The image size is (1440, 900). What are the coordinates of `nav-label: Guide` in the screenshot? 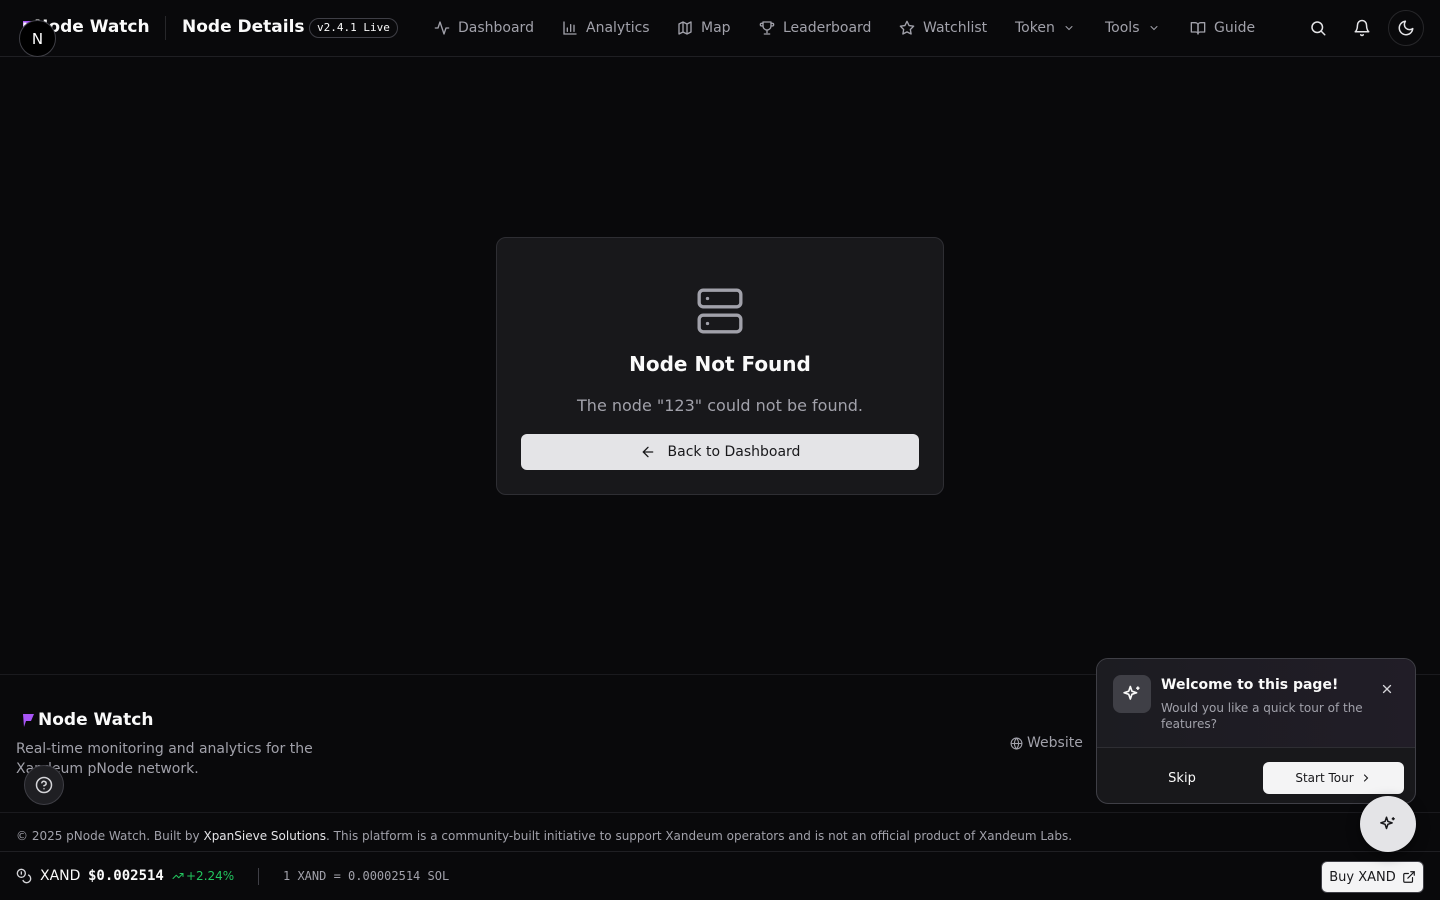 It's located at (1235, 28).